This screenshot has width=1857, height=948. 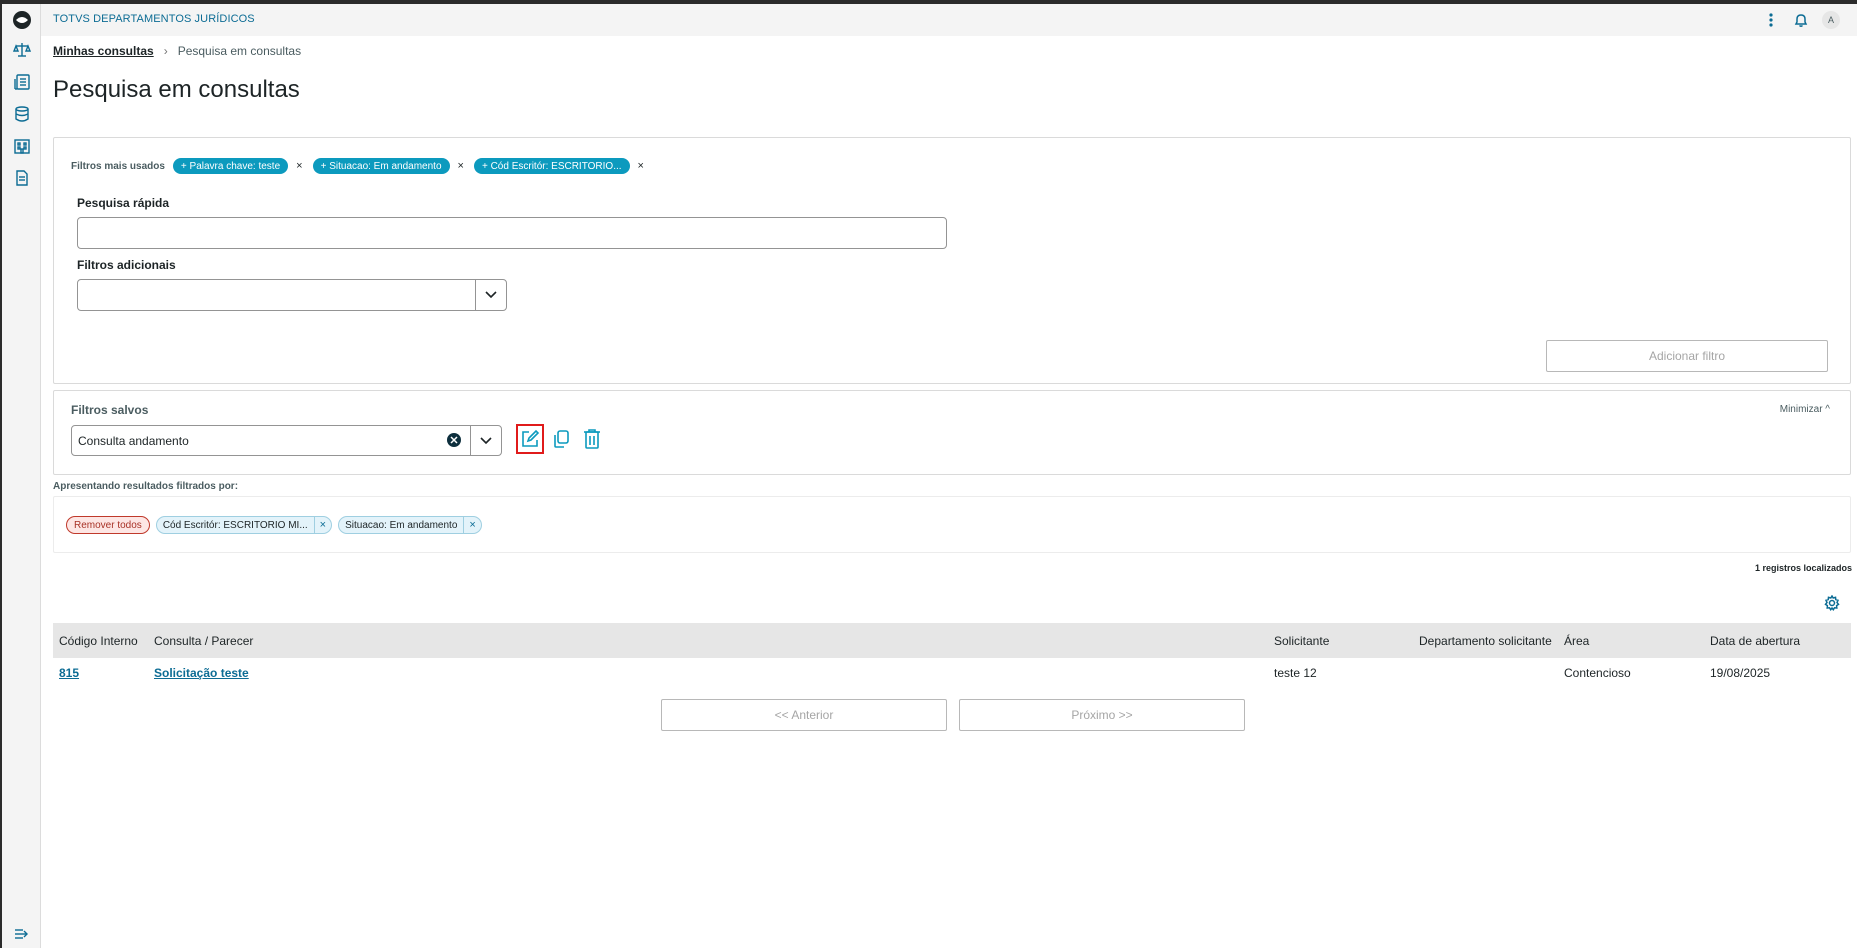 I want to click on avatar-initial: A, so click(x=1831, y=20).